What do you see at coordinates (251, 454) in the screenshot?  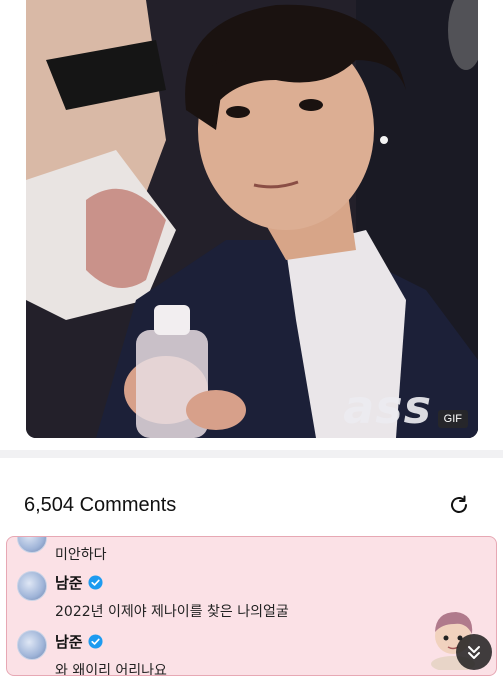 I see `section-divider` at bounding box center [251, 454].